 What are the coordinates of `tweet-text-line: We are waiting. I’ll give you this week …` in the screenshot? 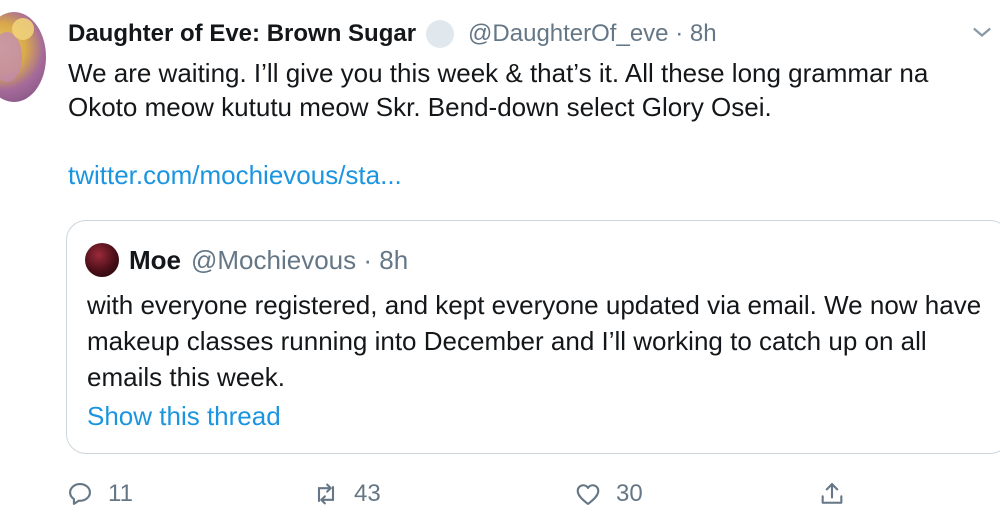 It's located at (498, 73).